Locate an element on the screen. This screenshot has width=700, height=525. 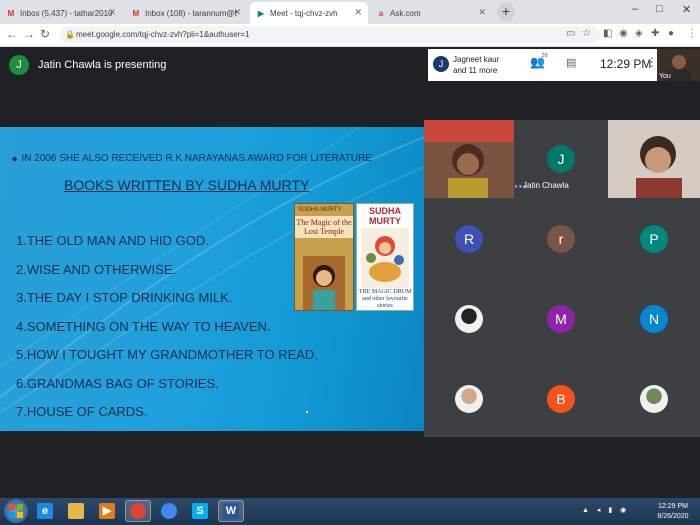
chrome-icon is located at coordinates (138, 511).